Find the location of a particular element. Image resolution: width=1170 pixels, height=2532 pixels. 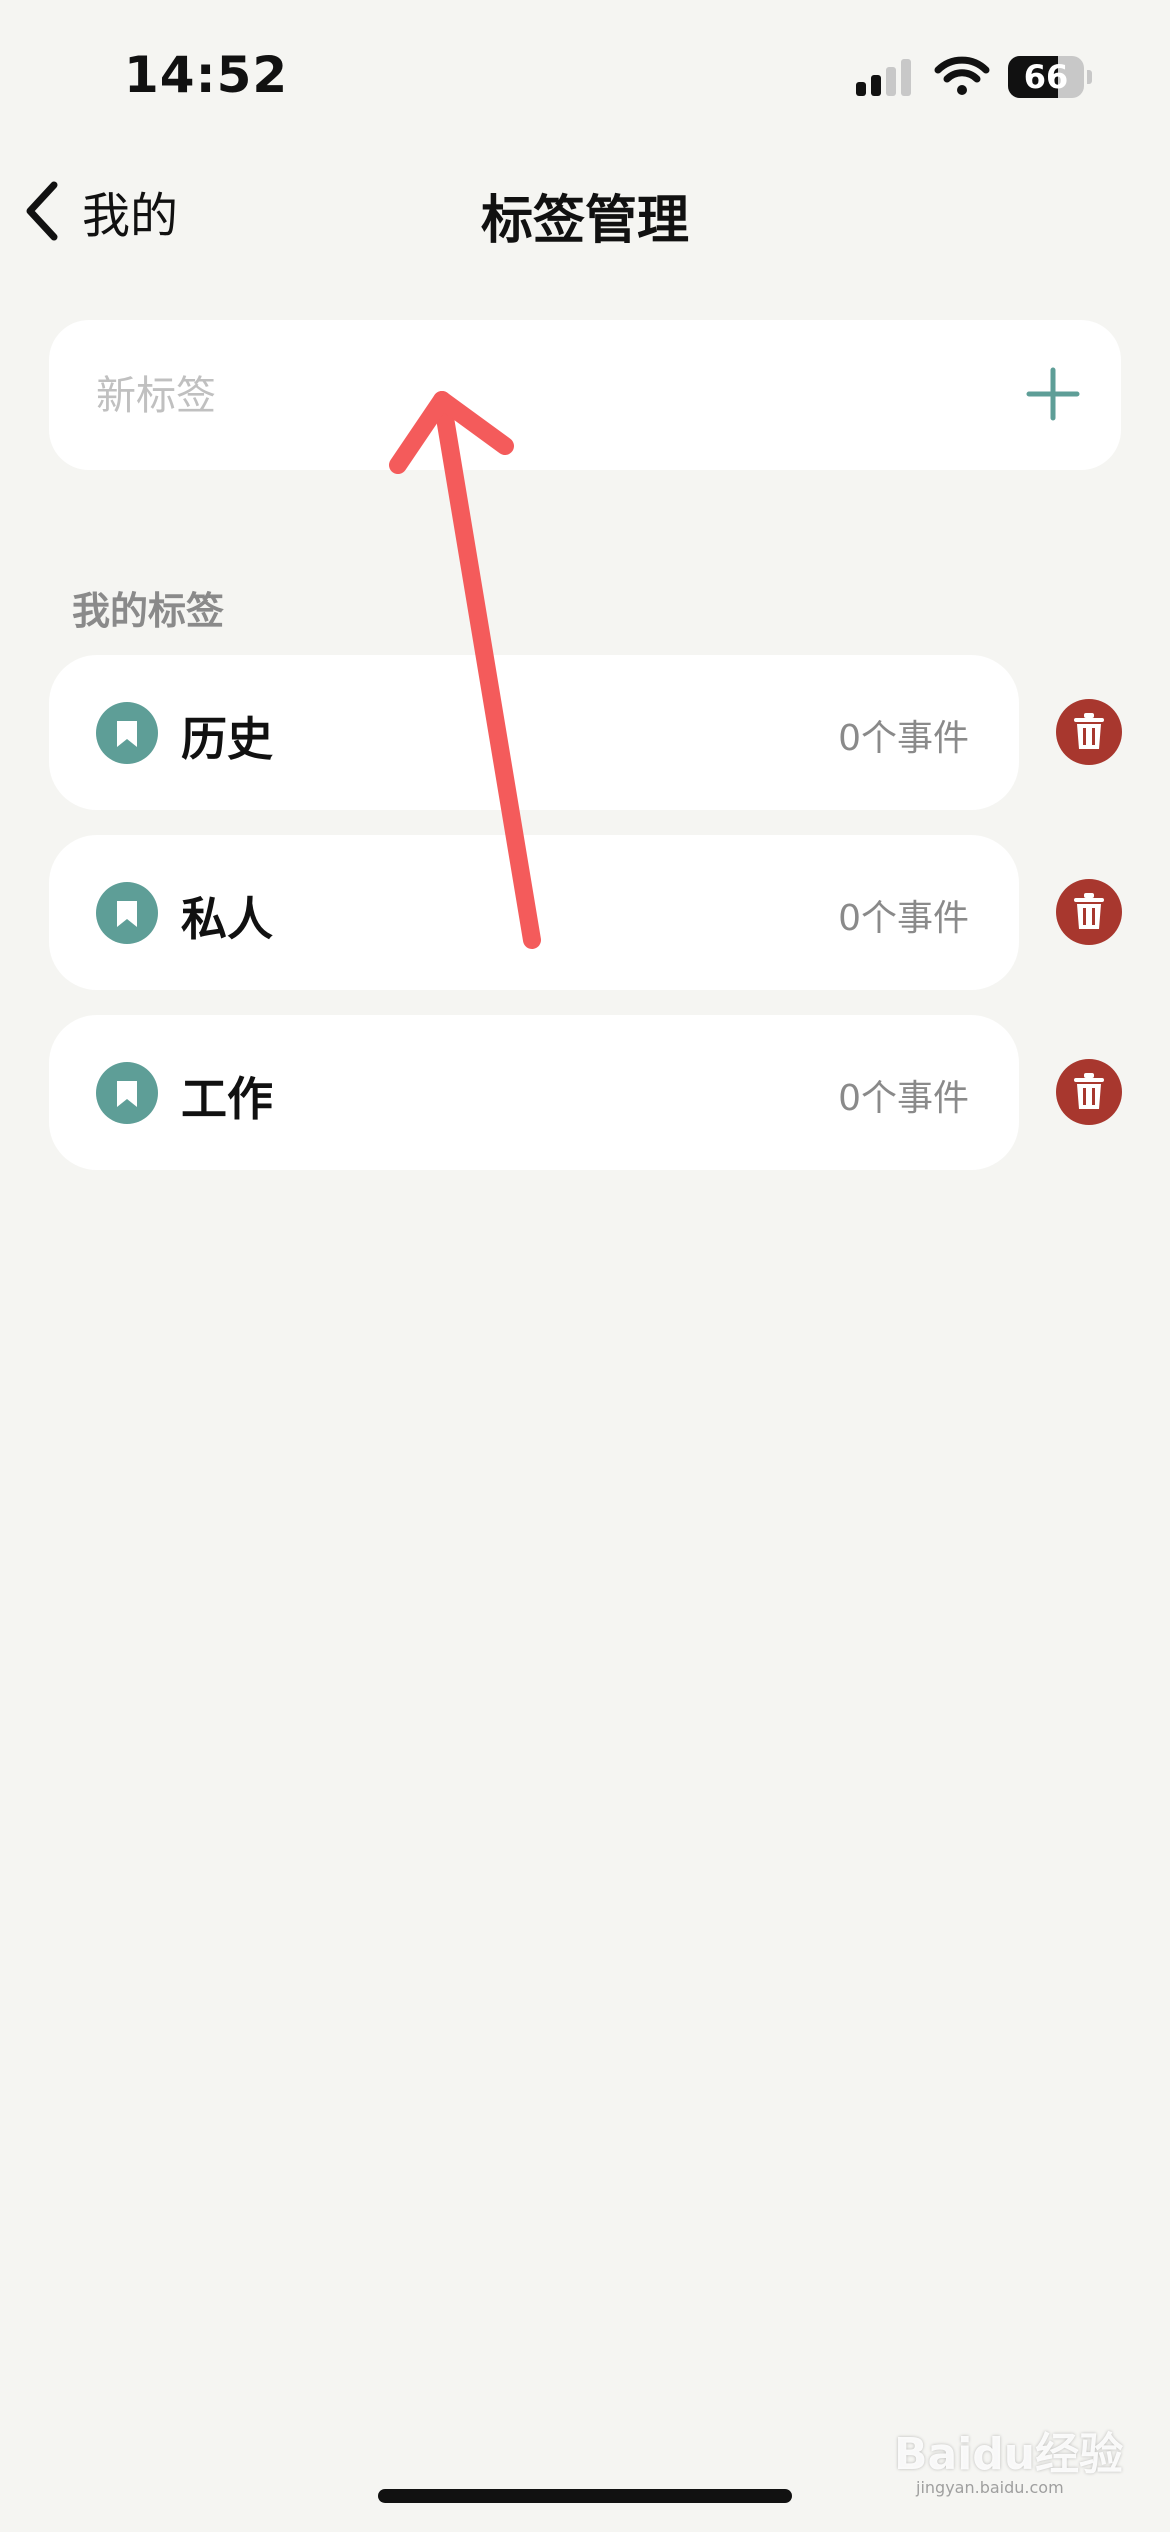

plus-icon is located at coordinates (1053, 394).